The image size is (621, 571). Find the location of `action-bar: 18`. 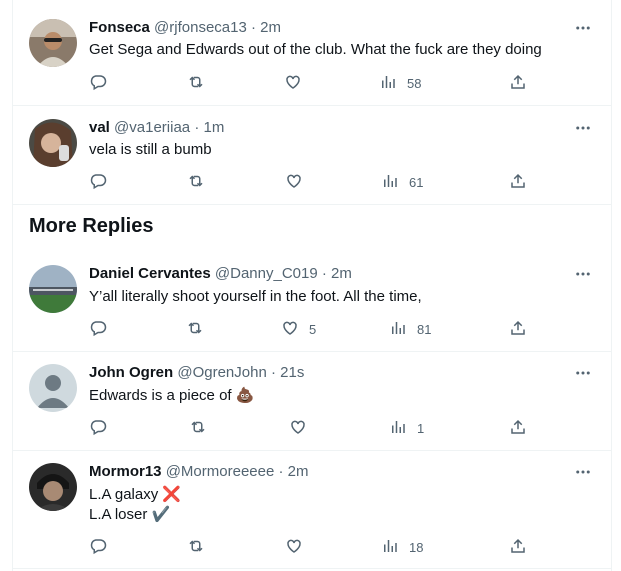

action-bar: 18 is located at coordinates (309, 547).